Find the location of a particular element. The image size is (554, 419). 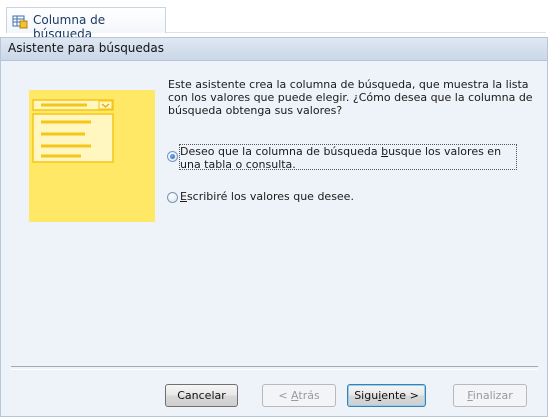

radio-type-values is located at coordinates (172, 197).